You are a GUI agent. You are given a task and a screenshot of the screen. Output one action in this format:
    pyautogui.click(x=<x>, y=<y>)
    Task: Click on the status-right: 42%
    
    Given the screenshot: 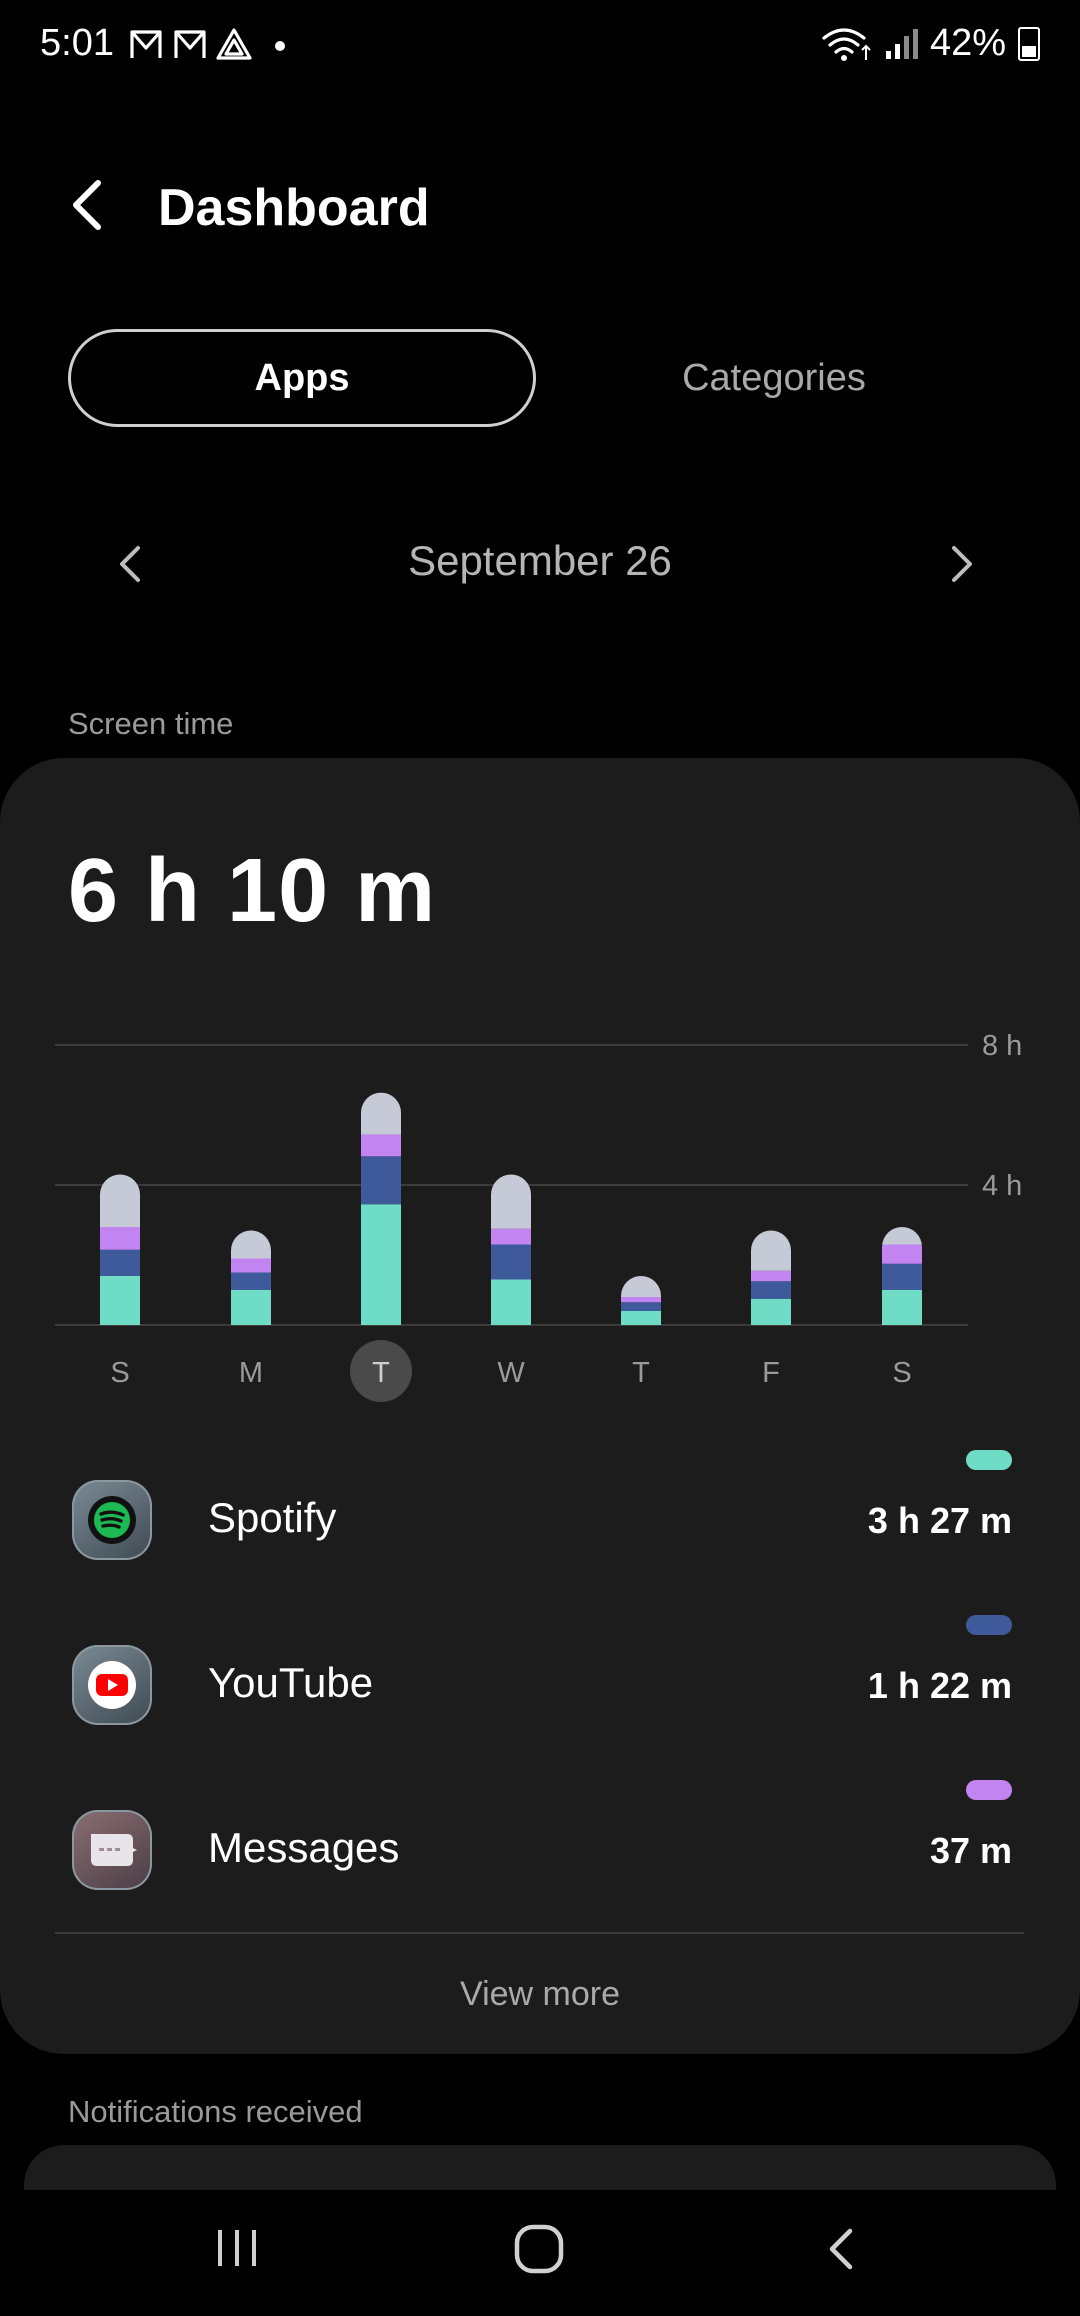 What is the action you would take?
    pyautogui.click(x=930, y=43)
    